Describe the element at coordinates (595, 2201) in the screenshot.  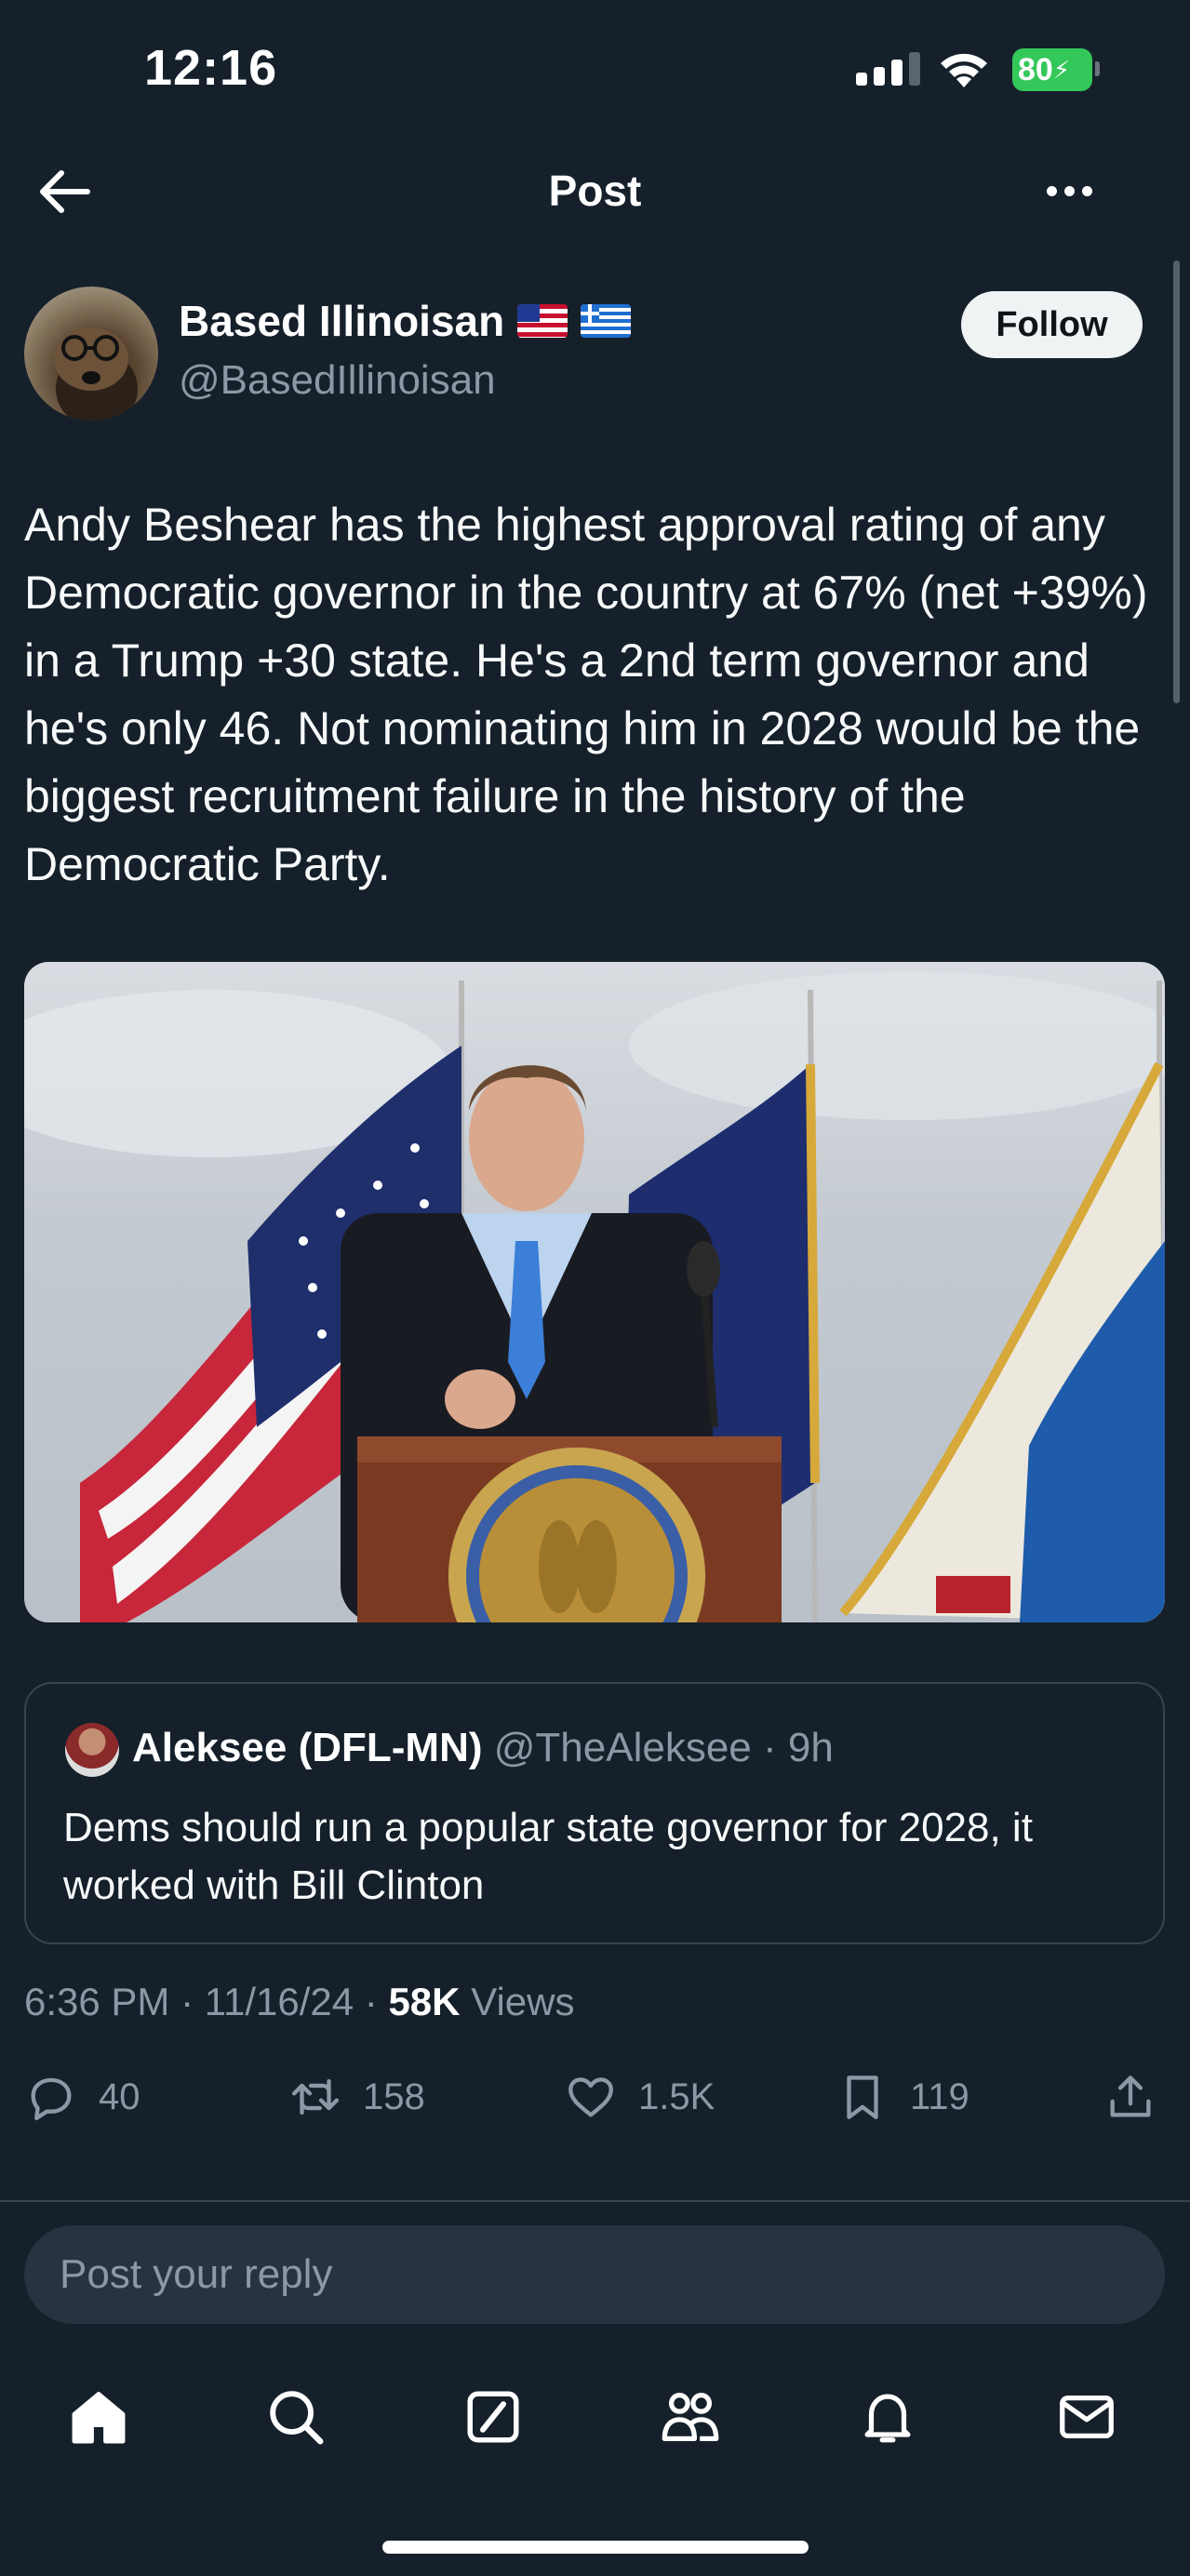
I see `divider` at that location.